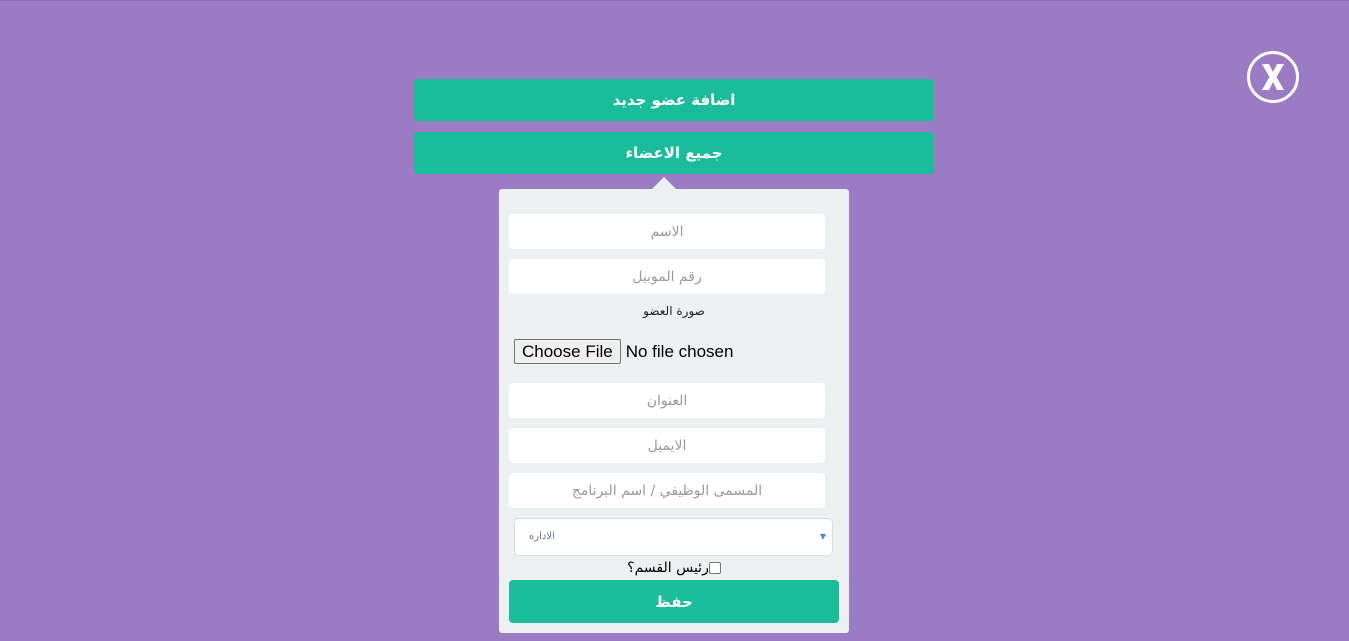 This screenshot has height=641, width=1349. Describe the element at coordinates (674, 100) in the screenshot. I see `add-member-button: اضافة عضو جديد` at that location.